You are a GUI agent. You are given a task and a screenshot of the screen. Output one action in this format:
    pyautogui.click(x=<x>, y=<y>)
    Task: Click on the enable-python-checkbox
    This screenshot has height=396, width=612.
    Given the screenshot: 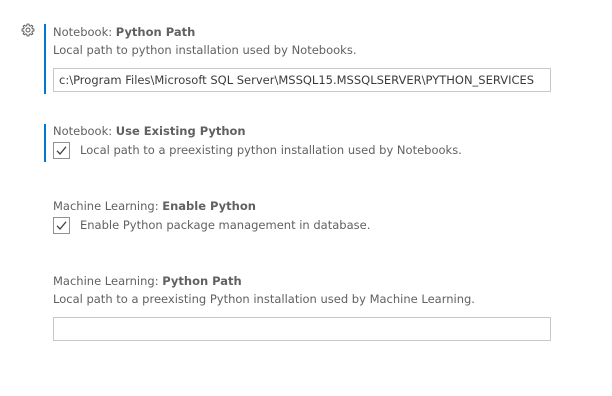 What is the action you would take?
    pyautogui.click(x=61, y=225)
    